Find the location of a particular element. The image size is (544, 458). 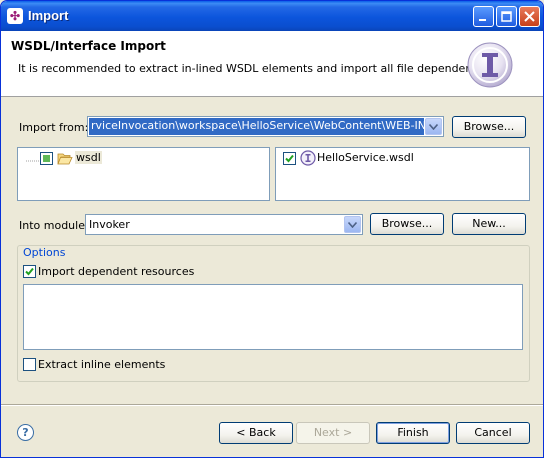

title-bar: ✣ Import is located at coordinates (272, 16).